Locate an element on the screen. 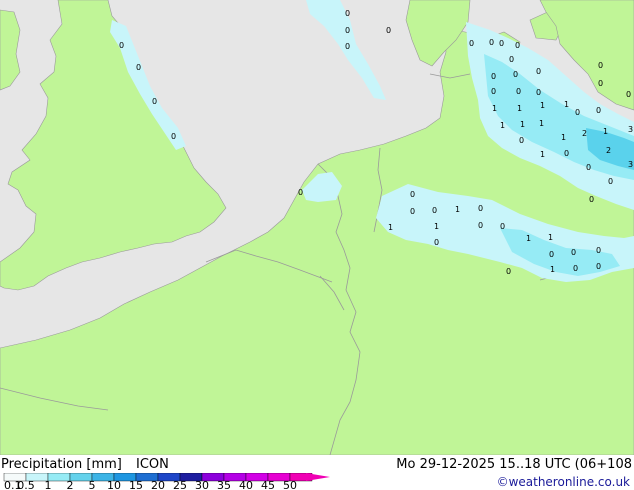 This screenshot has width=634, height=490. precipitation-legend: 0.10.5 1 2 5 10 15 20 25 30 35 40 45 50 is located at coordinates (166, 481).